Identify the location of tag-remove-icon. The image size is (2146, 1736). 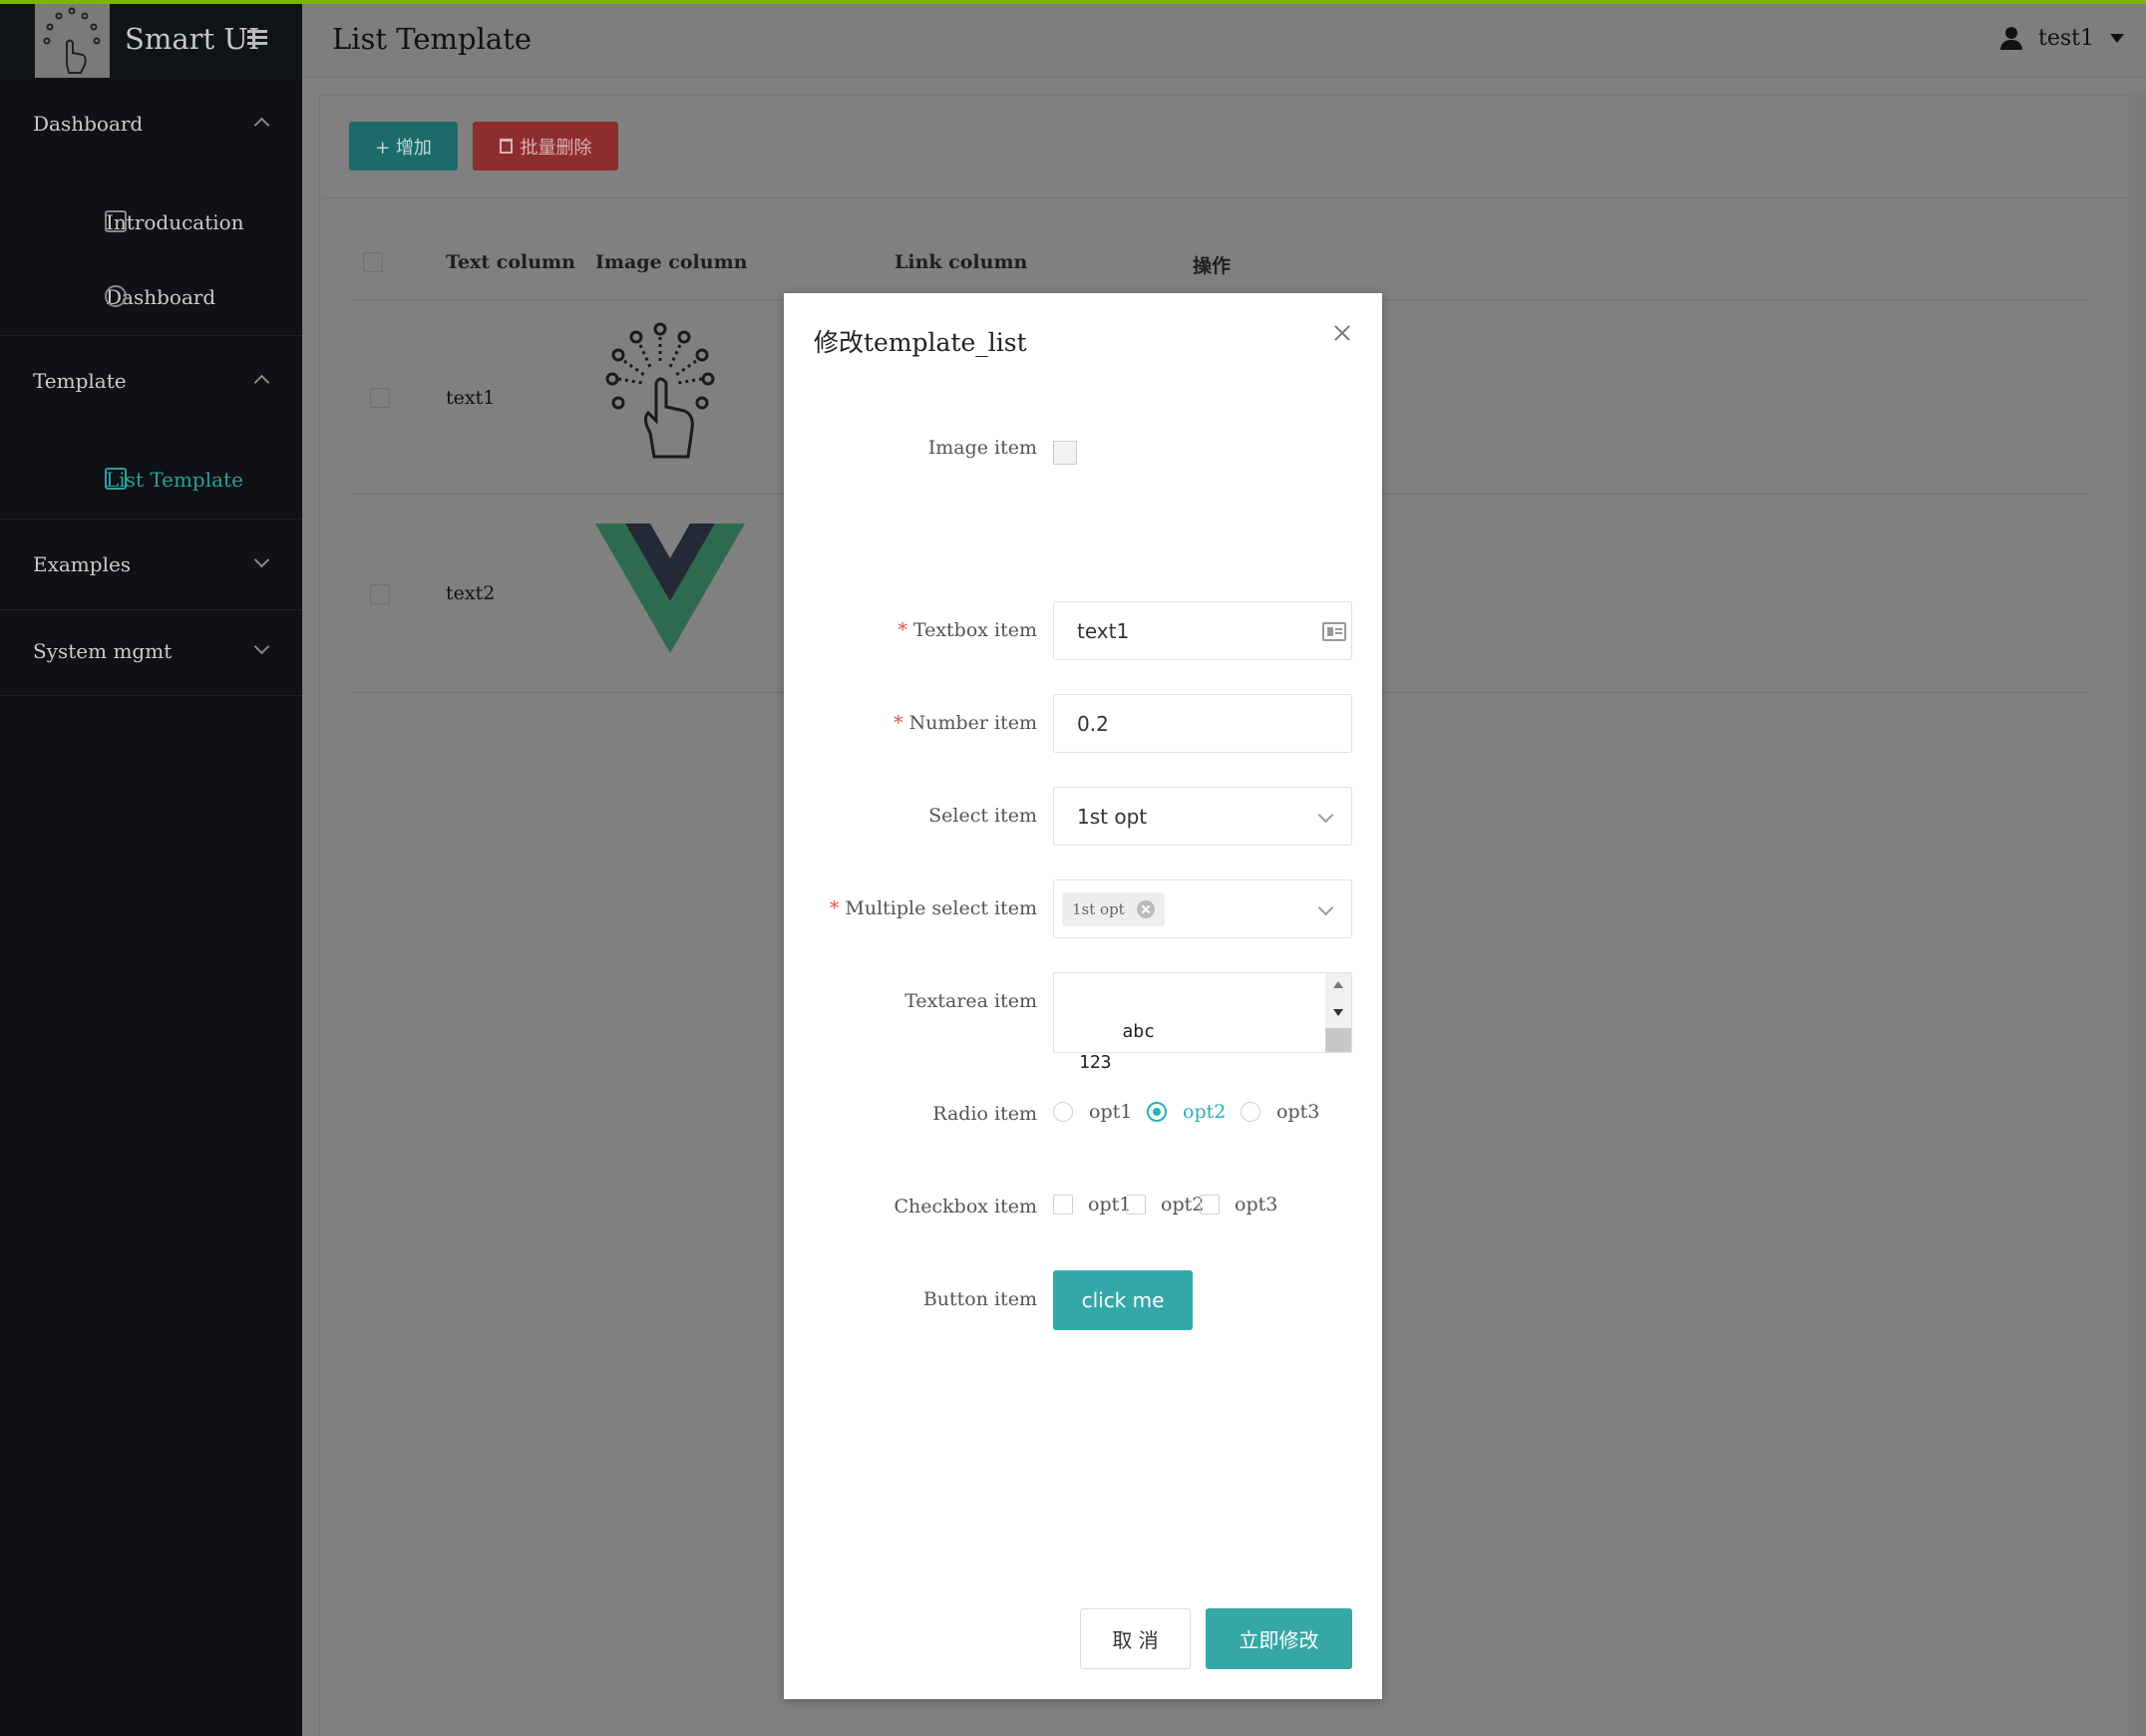
(1145, 909).